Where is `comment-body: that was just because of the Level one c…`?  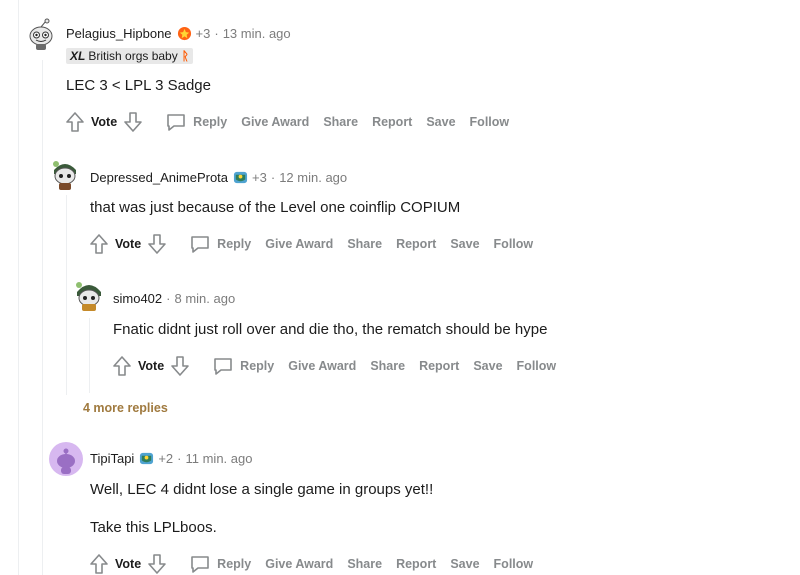
comment-body: that was just because of the Level one c… is located at coordinates (275, 207).